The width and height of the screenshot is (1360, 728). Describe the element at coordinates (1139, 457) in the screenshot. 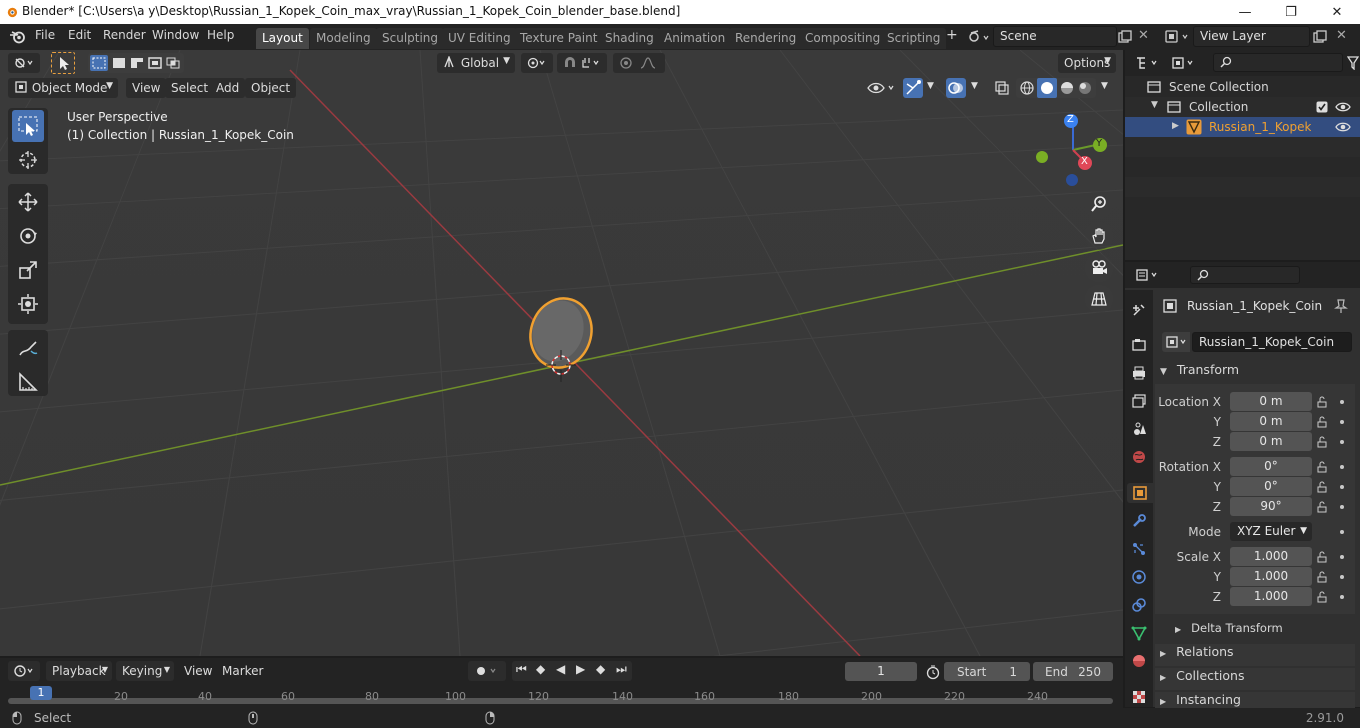

I see `tab-world` at that location.